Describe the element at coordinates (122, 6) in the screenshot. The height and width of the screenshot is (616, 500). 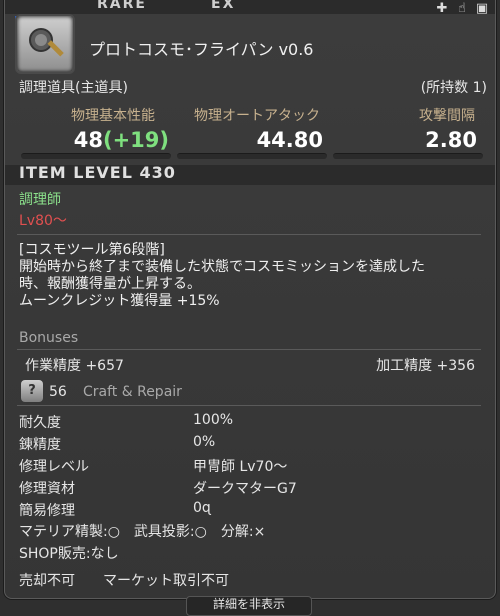
I see `rarity-tag: RARE` at that location.